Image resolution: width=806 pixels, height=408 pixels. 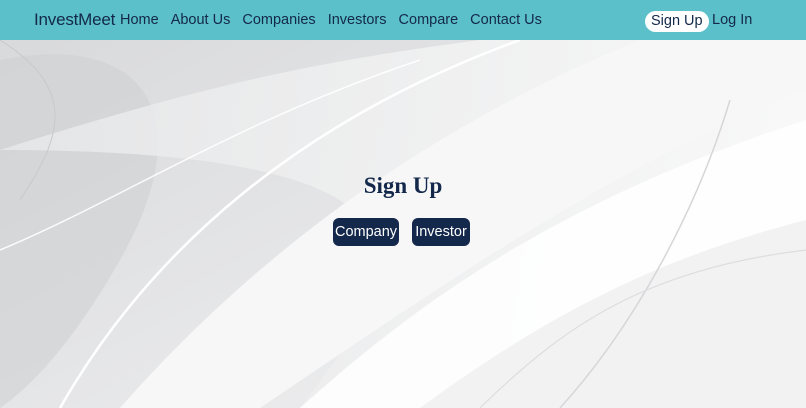 What do you see at coordinates (201, 20) in the screenshot?
I see `nav-about-us: About Us` at bounding box center [201, 20].